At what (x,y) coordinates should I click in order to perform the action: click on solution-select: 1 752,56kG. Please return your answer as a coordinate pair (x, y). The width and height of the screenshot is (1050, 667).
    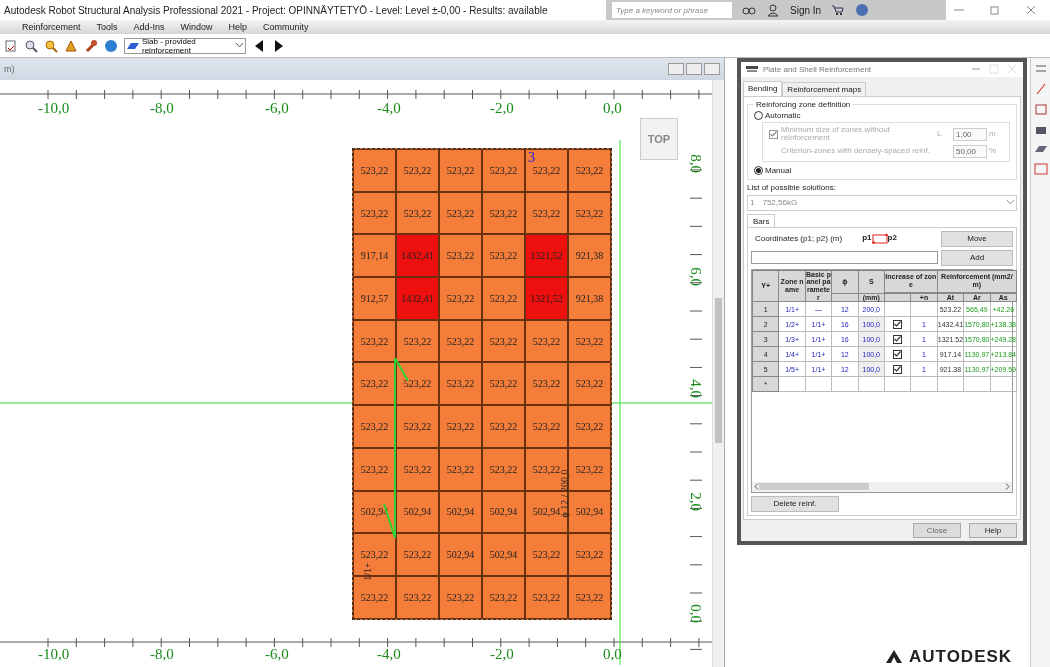
    Looking at the image, I should click on (882, 202).